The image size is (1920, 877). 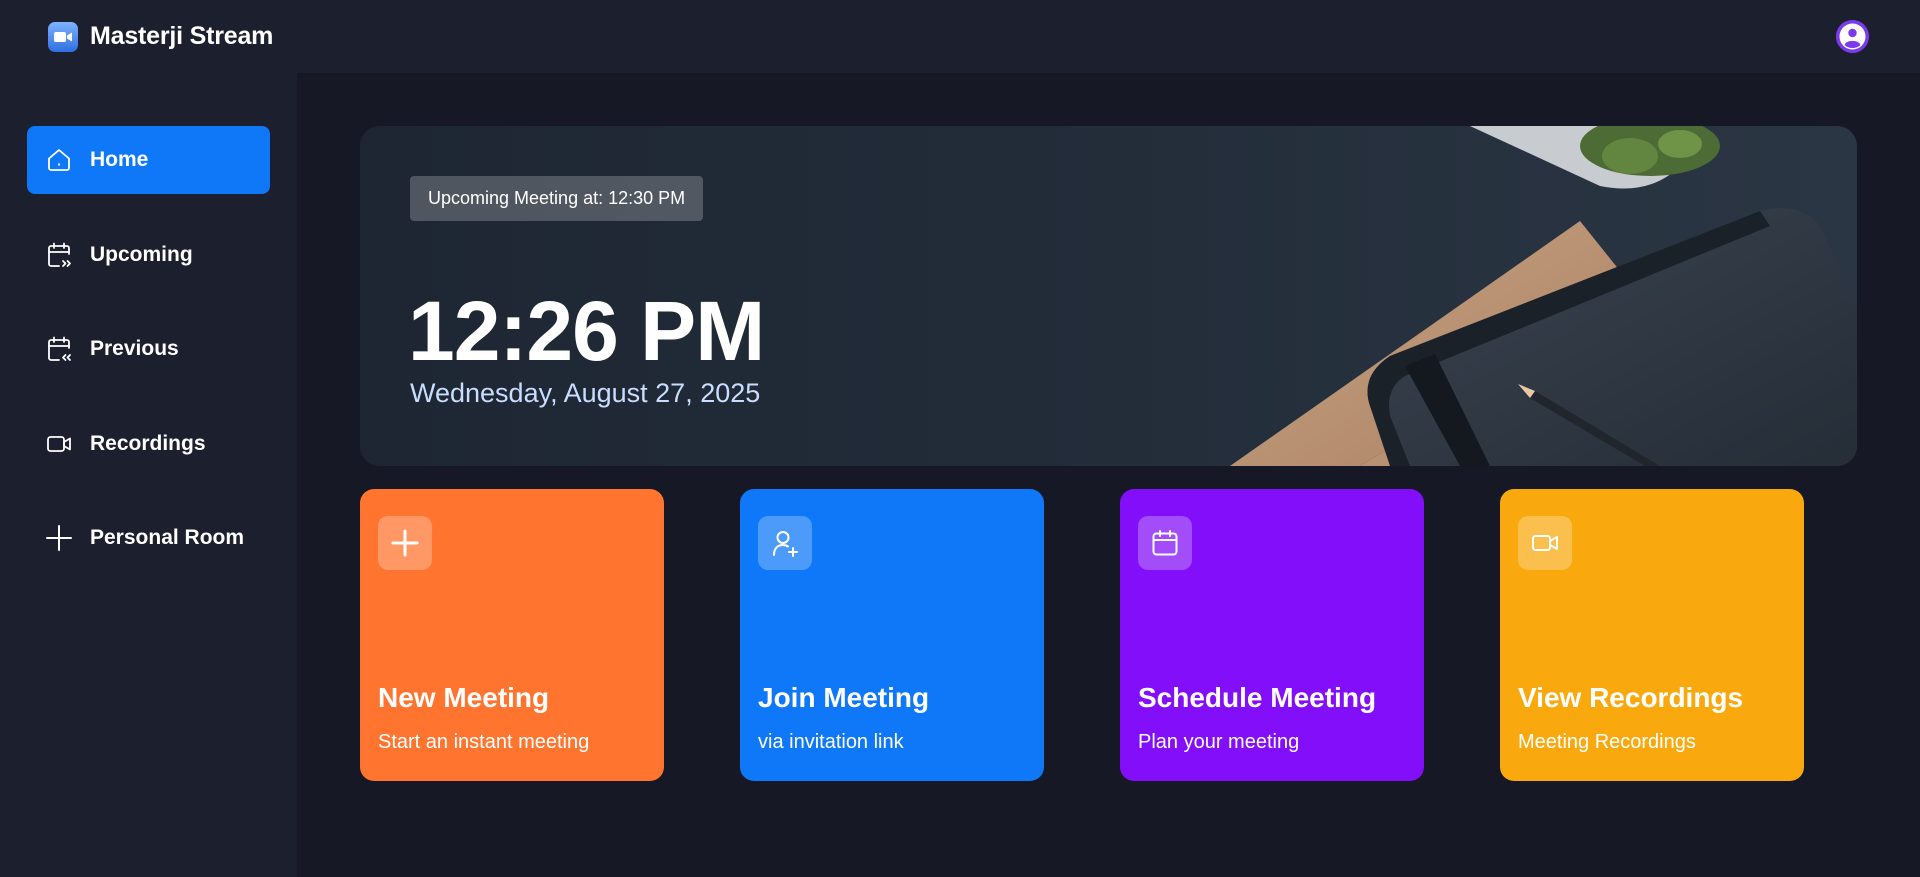 I want to click on sidebar-item-recordings: Recordings, so click(x=148, y=444).